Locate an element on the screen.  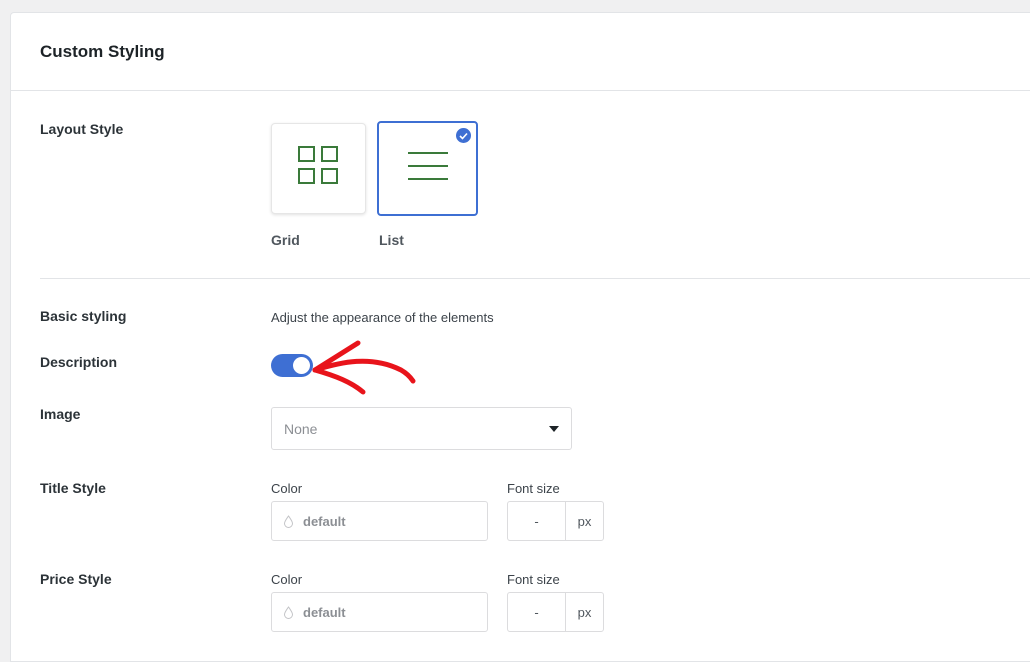
image-label: Image is located at coordinates (60, 414).